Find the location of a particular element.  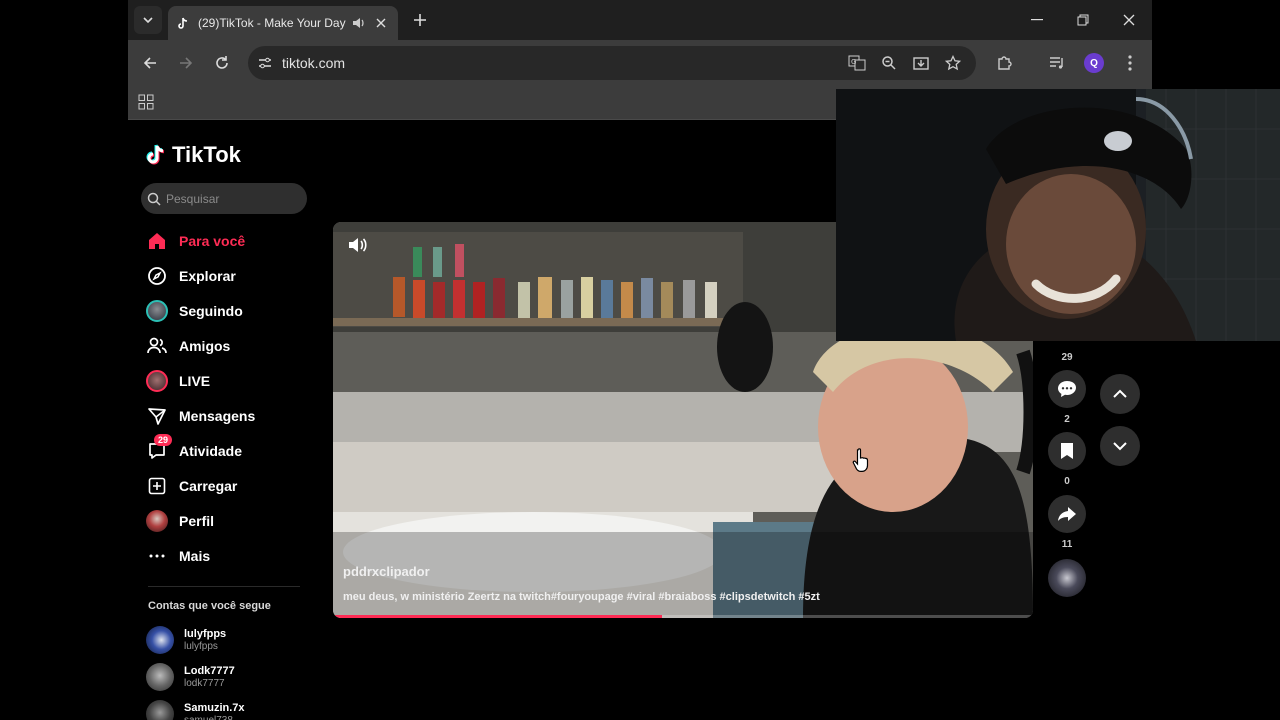

tab-search-button is located at coordinates (148, 20).